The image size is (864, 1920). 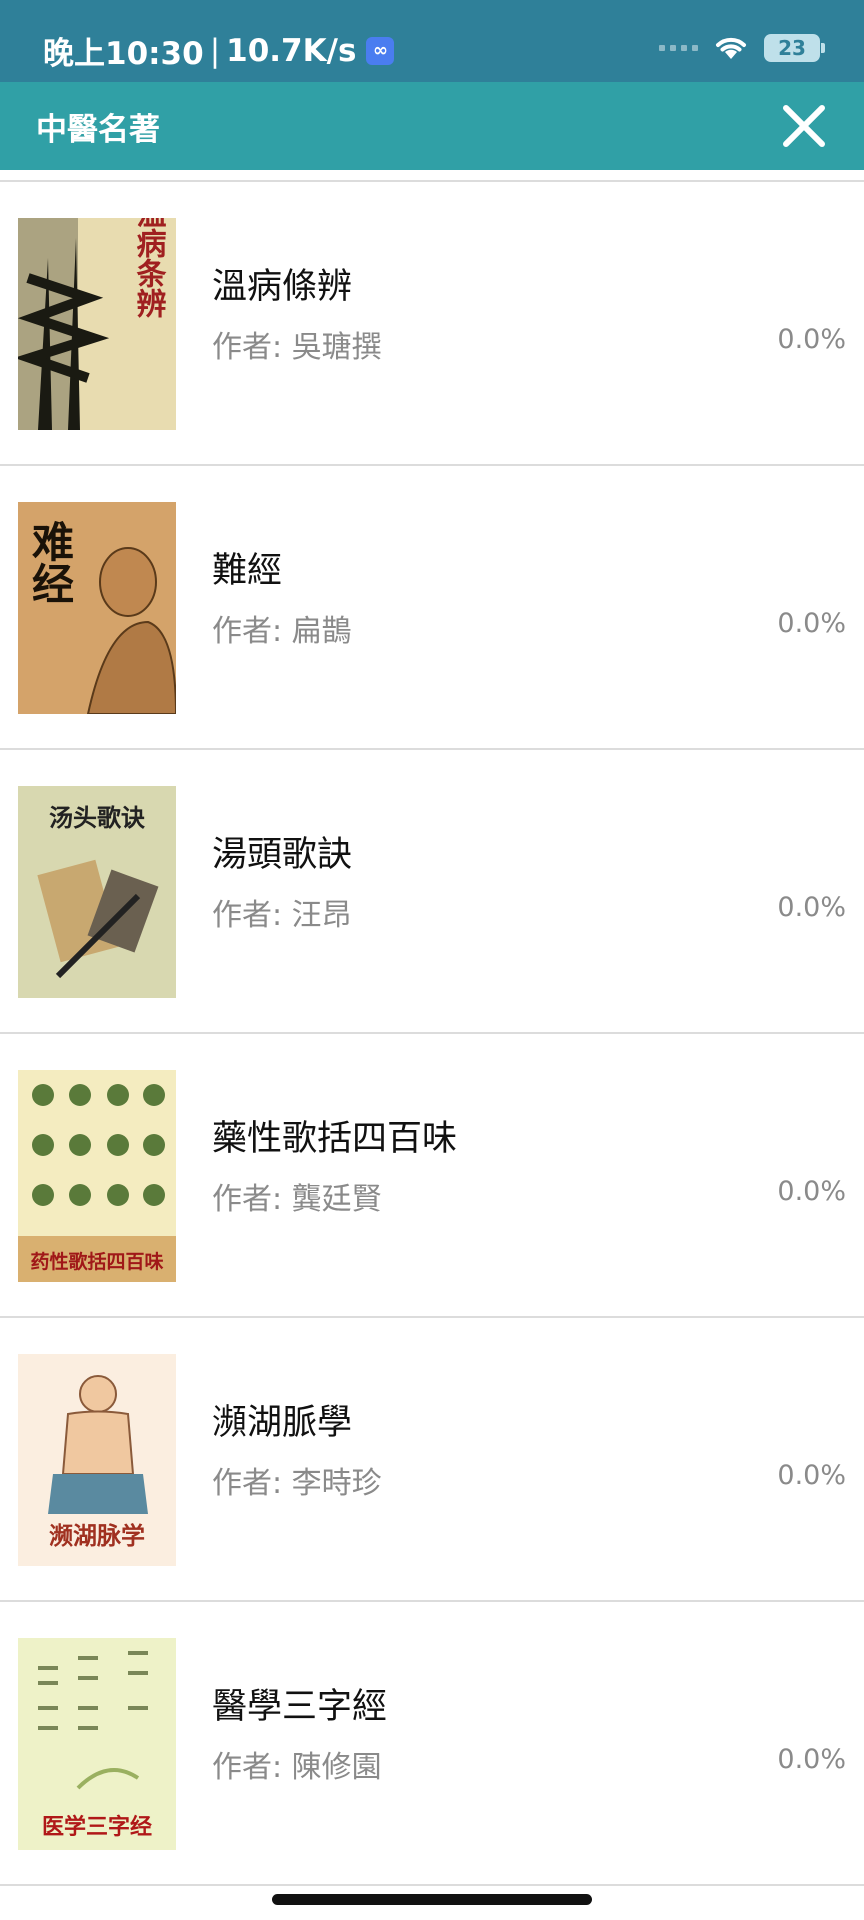 What do you see at coordinates (97, 1536) in the screenshot?
I see `svg-text: 濒湖脉学` at bounding box center [97, 1536].